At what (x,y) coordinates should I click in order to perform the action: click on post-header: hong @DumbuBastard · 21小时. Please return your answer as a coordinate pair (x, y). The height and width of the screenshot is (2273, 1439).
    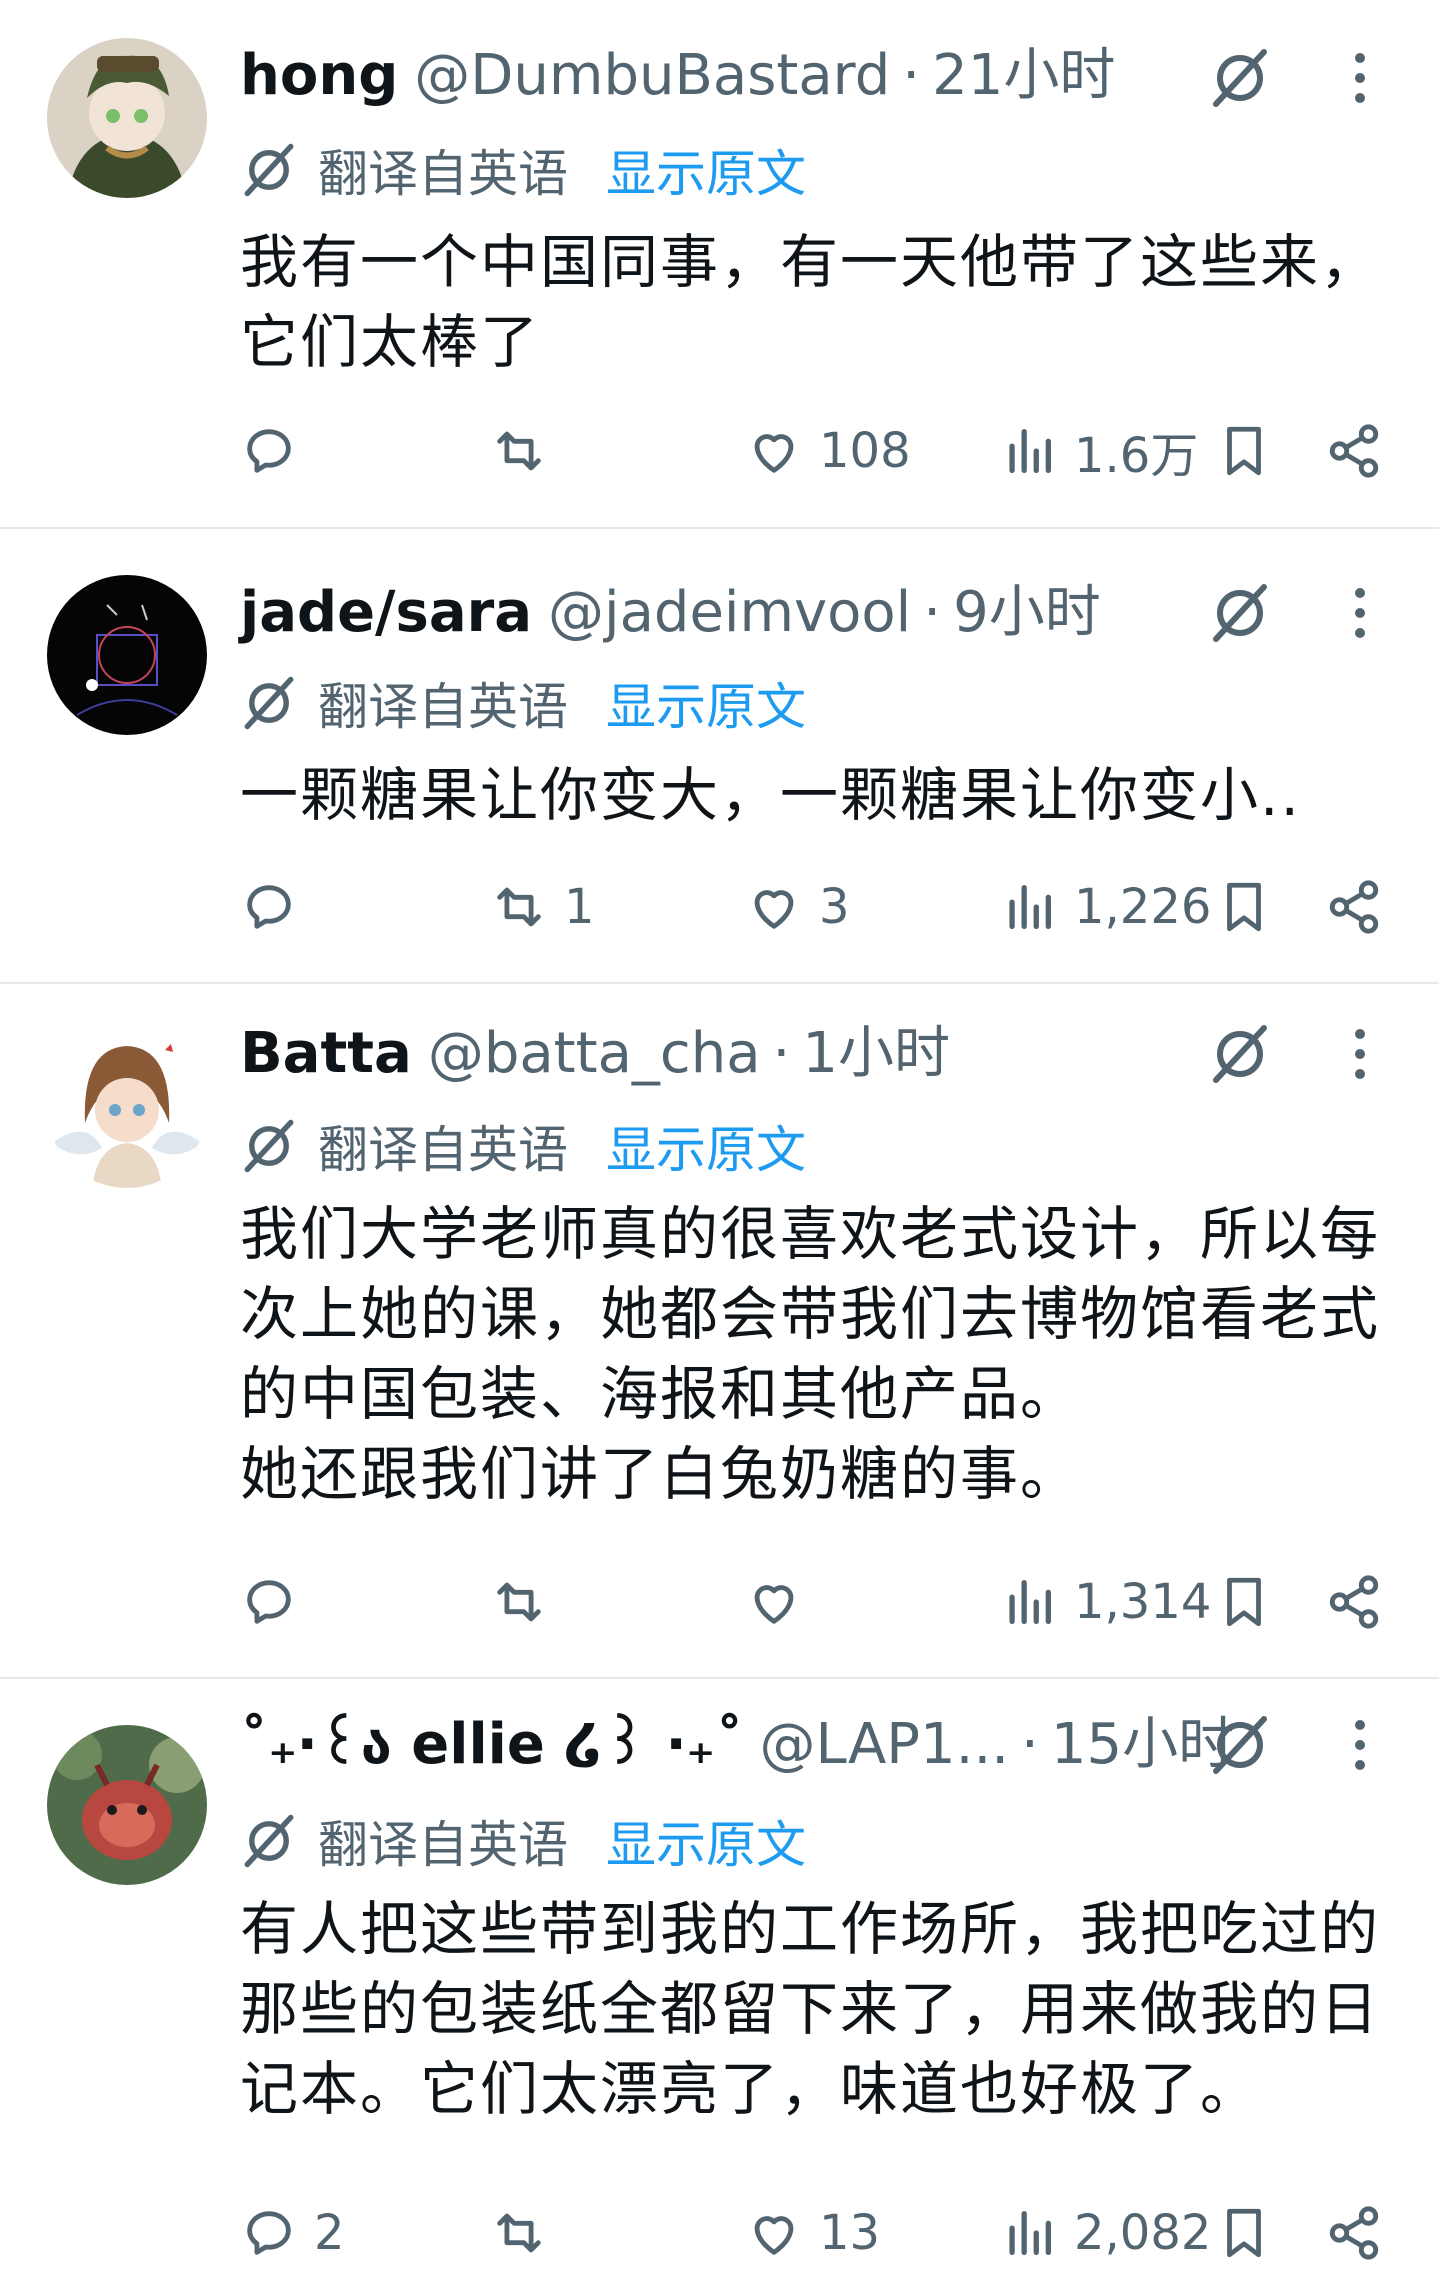
    Looking at the image, I should click on (677, 76).